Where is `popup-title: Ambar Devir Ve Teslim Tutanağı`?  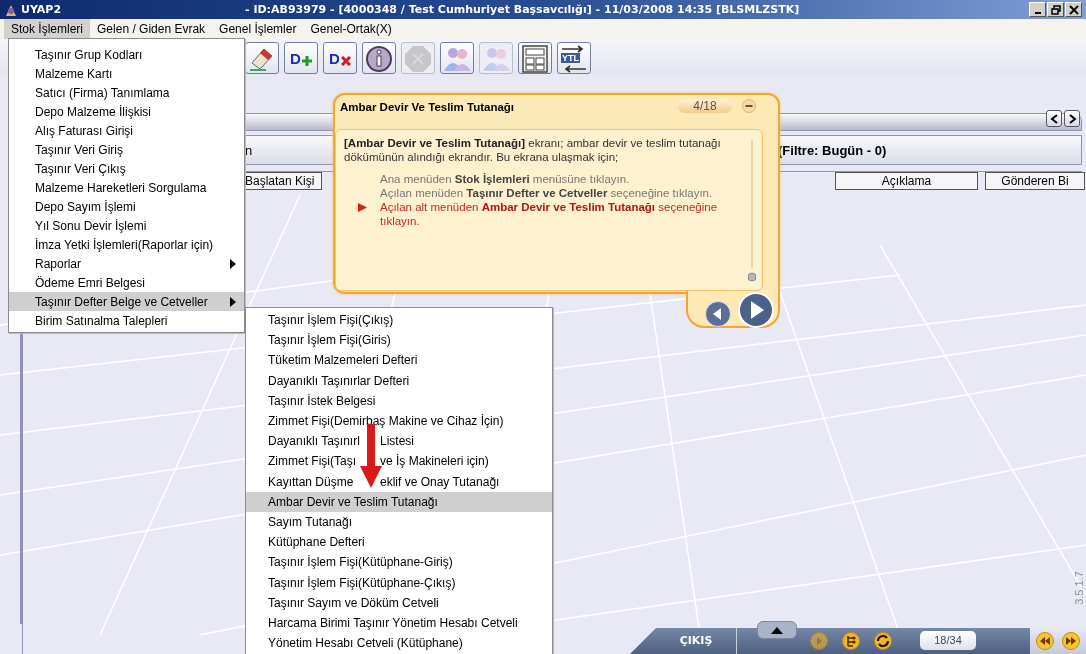
popup-title: Ambar Devir Ve Teslim Tutanağı is located at coordinates (427, 107).